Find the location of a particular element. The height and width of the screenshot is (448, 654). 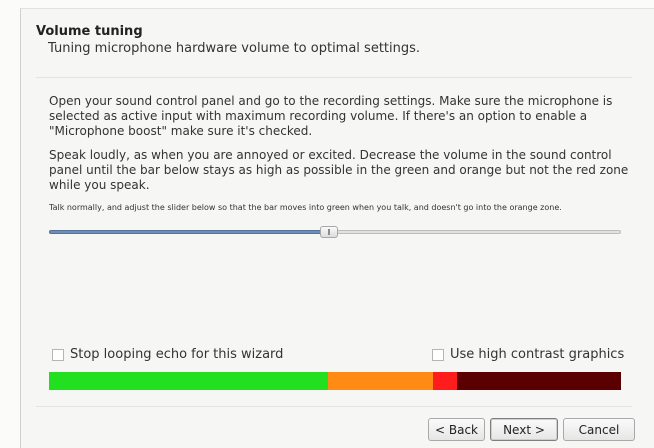

wizard-buttons: < Back Next > Cancel is located at coordinates (531, 429).